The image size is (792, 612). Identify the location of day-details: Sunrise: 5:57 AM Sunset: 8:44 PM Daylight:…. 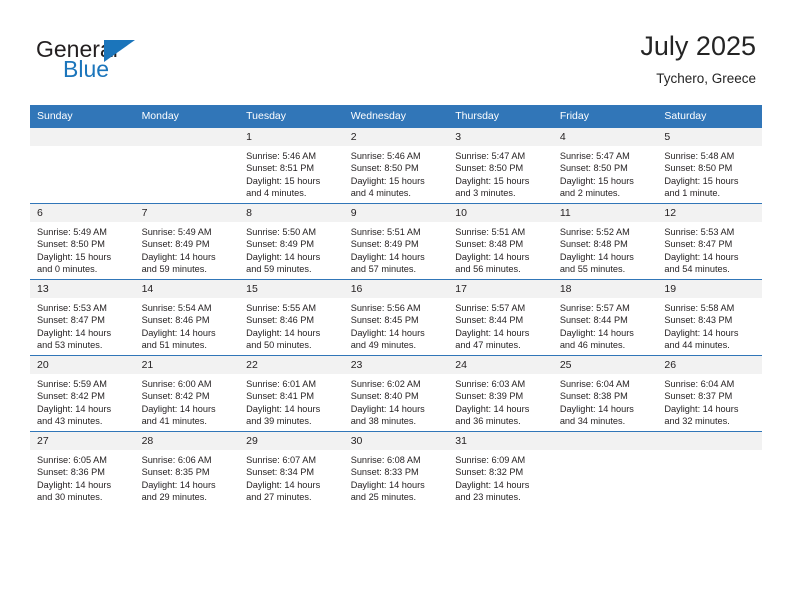
(605, 325).